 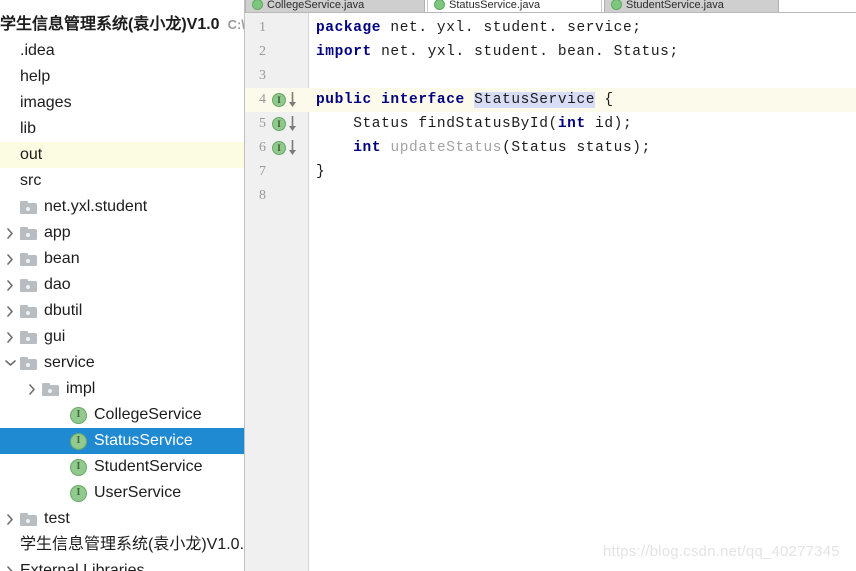 I want to click on code-text: package net. yxl. student. service;, so click(x=479, y=28).